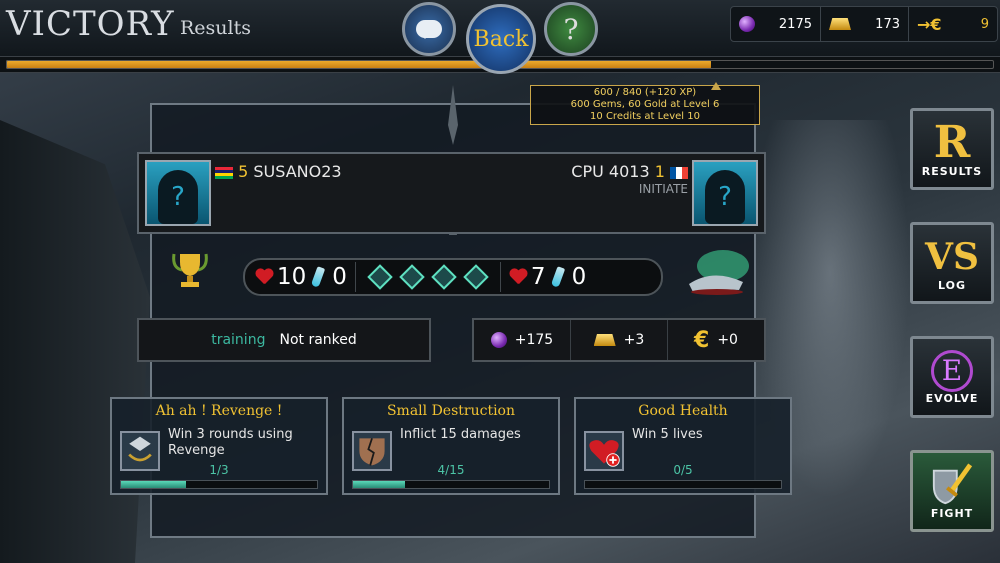 The height and width of the screenshot is (563, 1000). I want to click on back-label: Back, so click(501, 39).